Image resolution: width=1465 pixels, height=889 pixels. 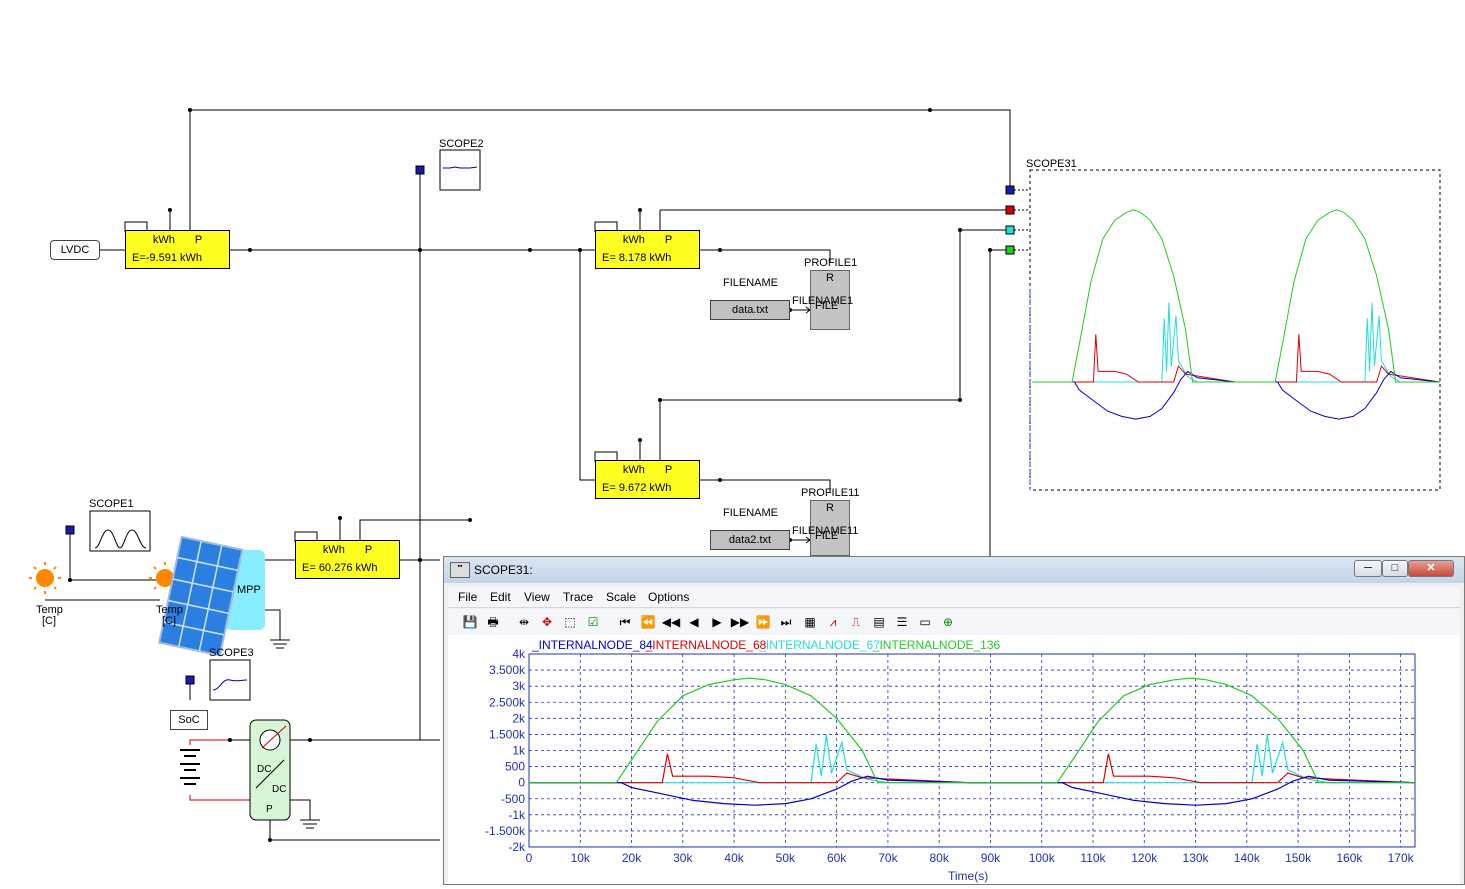 What do you see at coordinates (948, 622) in the screenshot?
I see `crosshair-icon: ⊕` at bounding box center [948, 622].